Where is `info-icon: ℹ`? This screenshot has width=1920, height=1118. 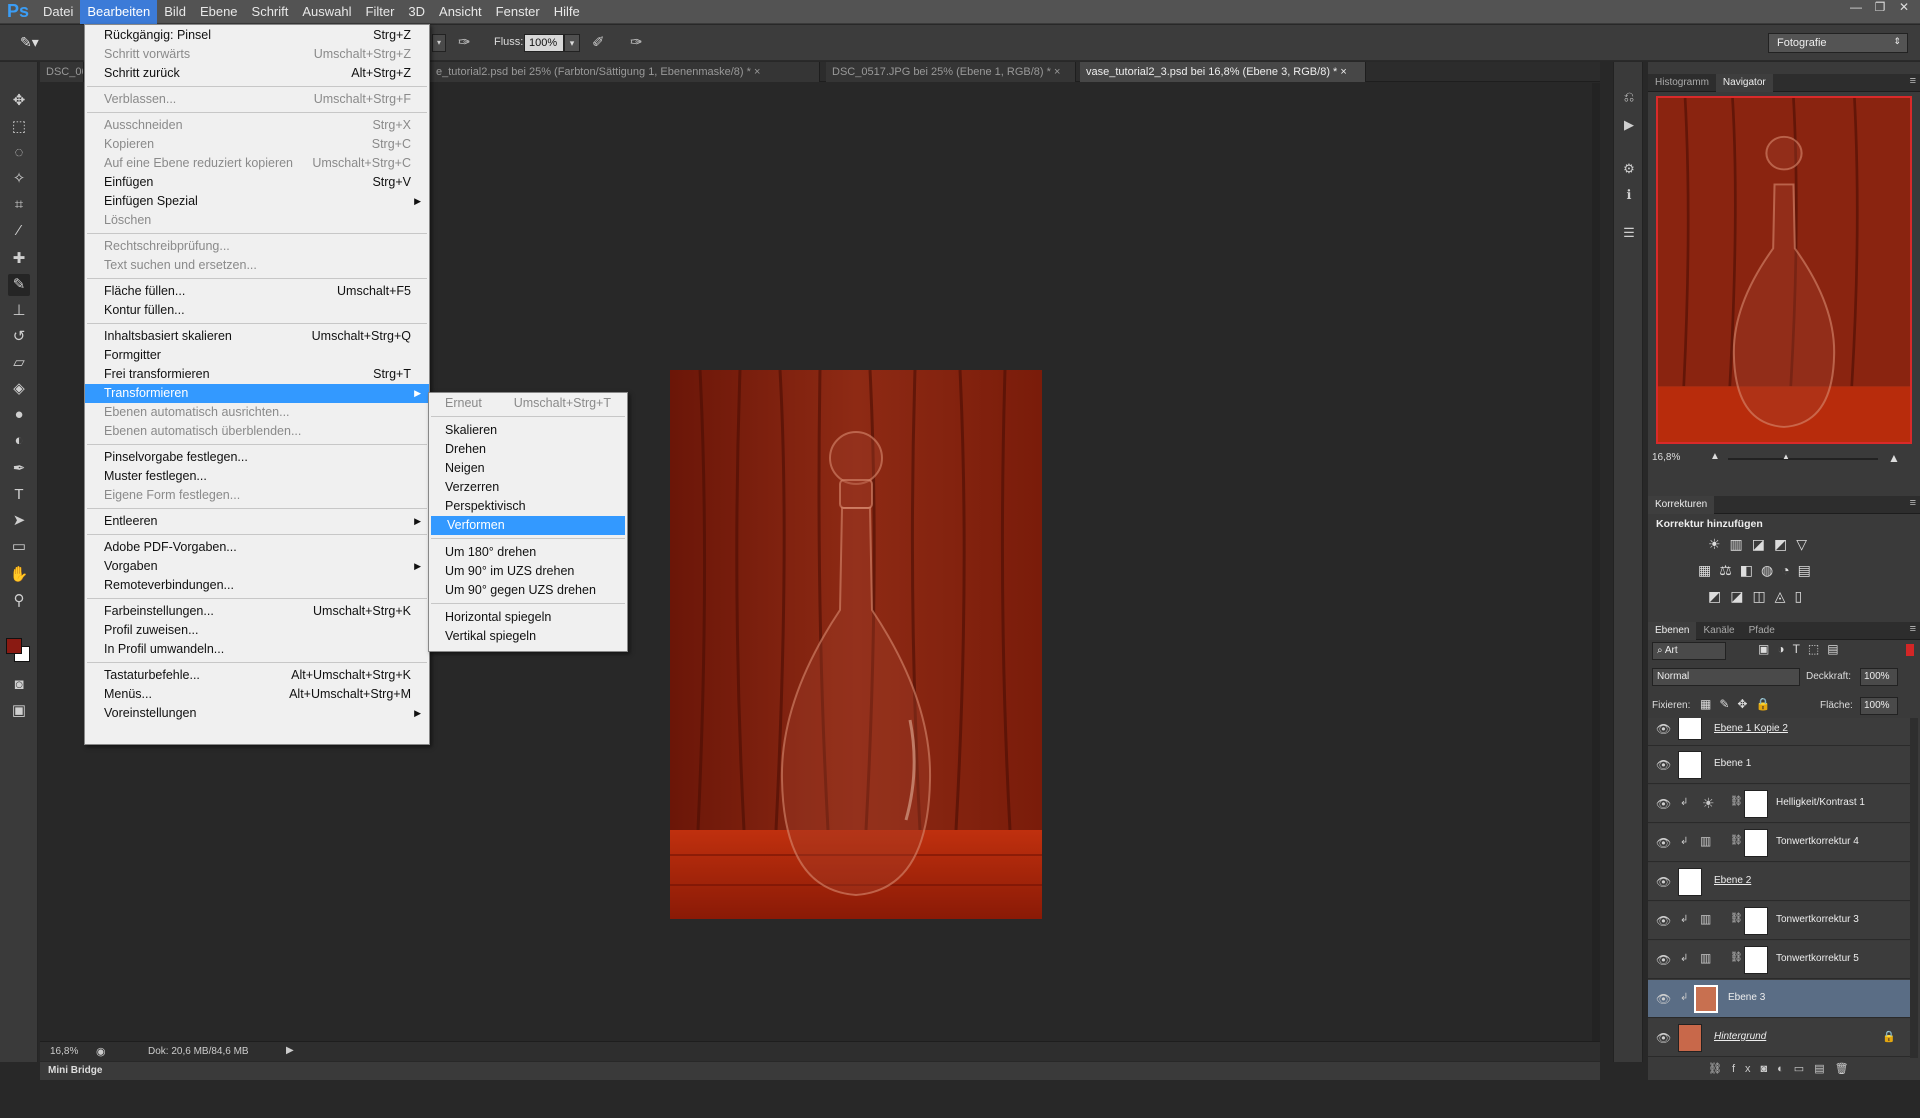
info-icon: ℹ is located at coordinates (1629, 195).